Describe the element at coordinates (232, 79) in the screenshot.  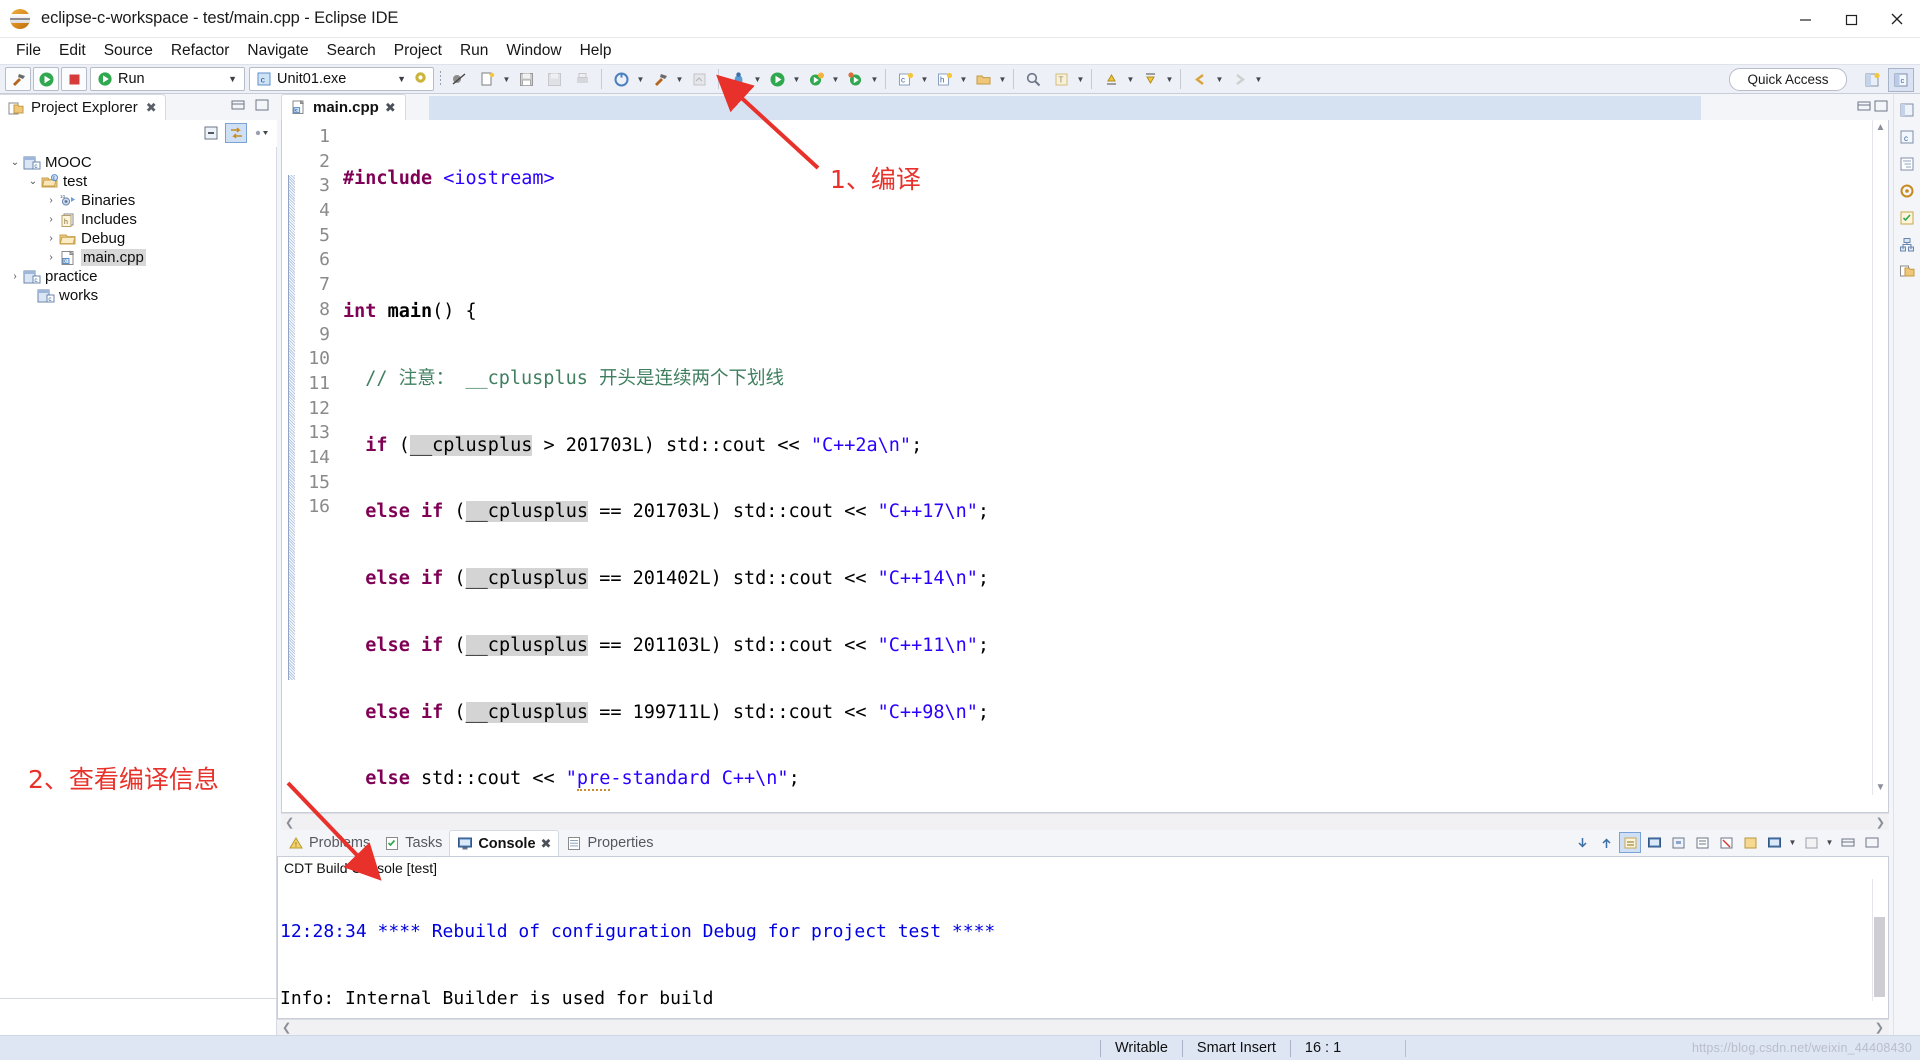
I see `chevron-down-icon: ▼` at that location.